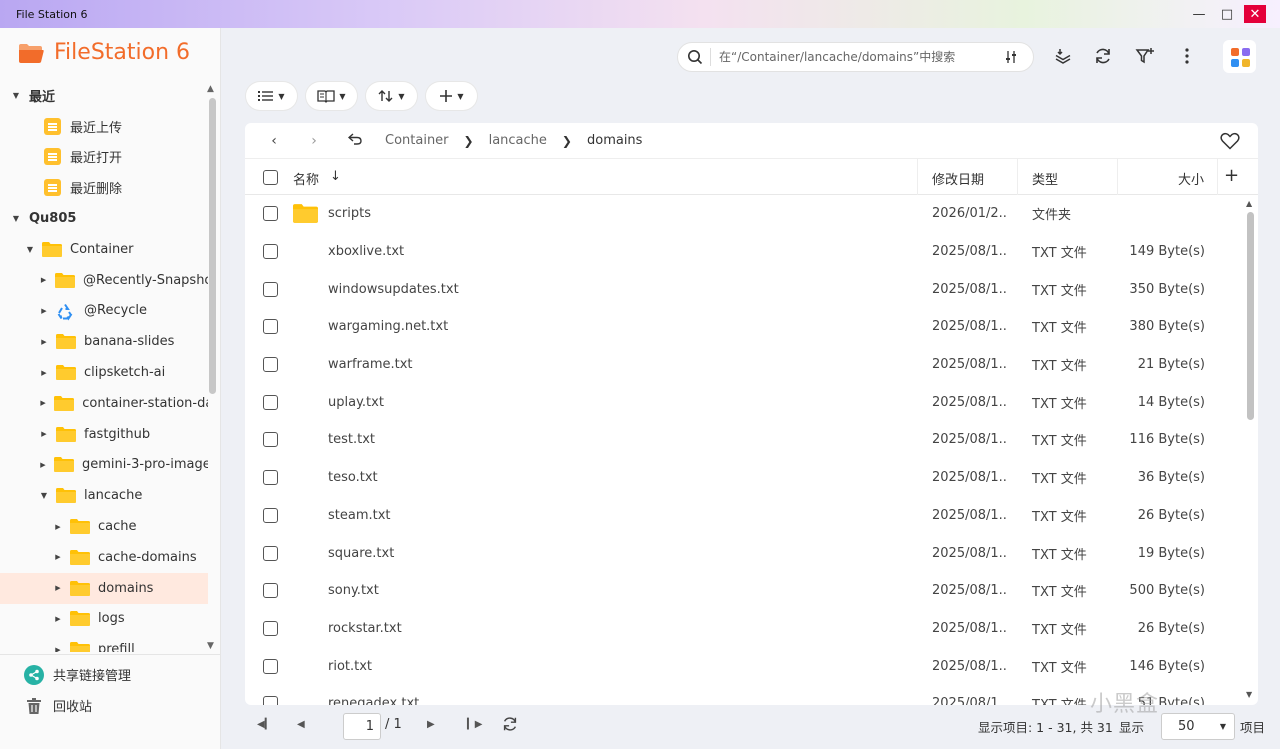 The width and height of the screenshot is (1280, 749). Describe the element at coordinates (451, 96) in the screenshot. I see `create-button: ▼` at that location.